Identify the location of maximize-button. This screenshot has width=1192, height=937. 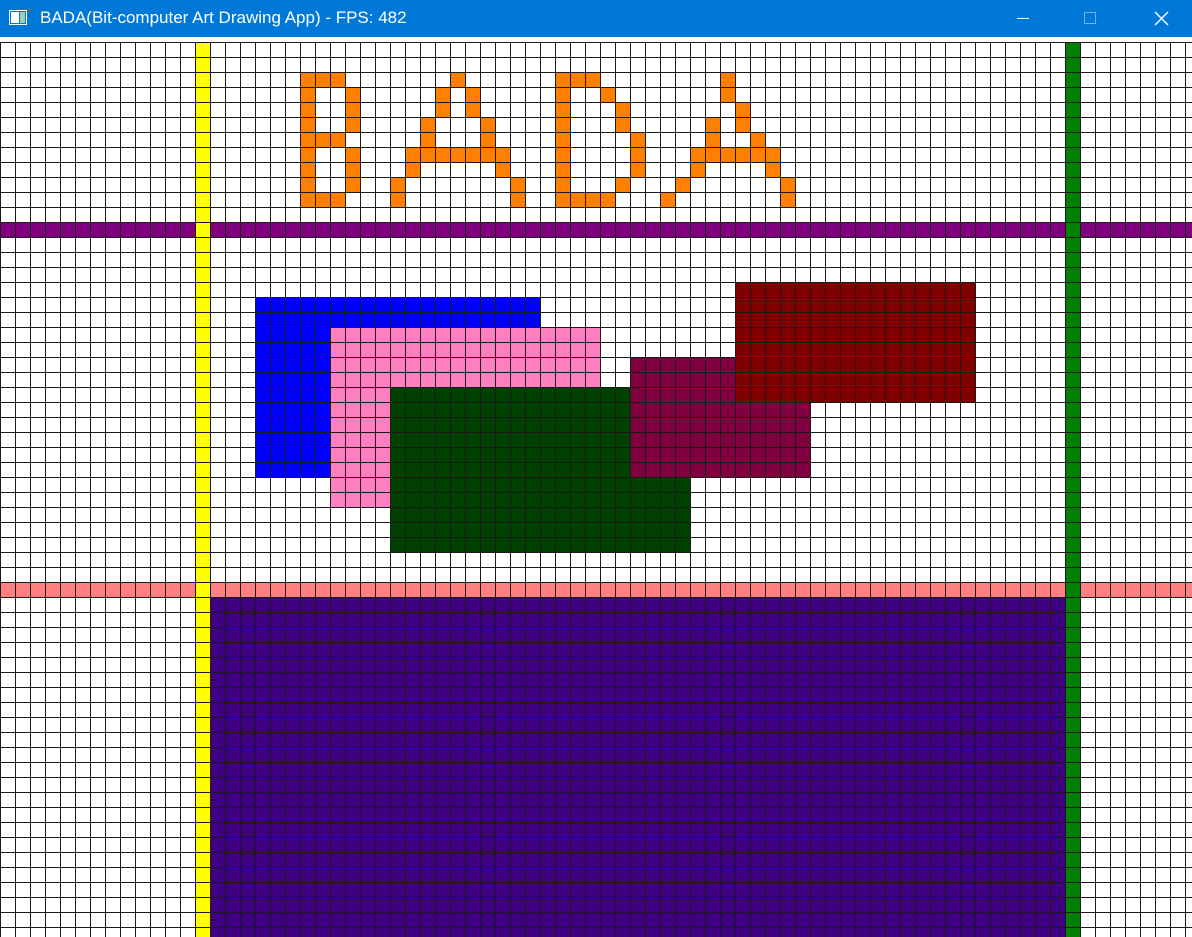
(1090, 18).